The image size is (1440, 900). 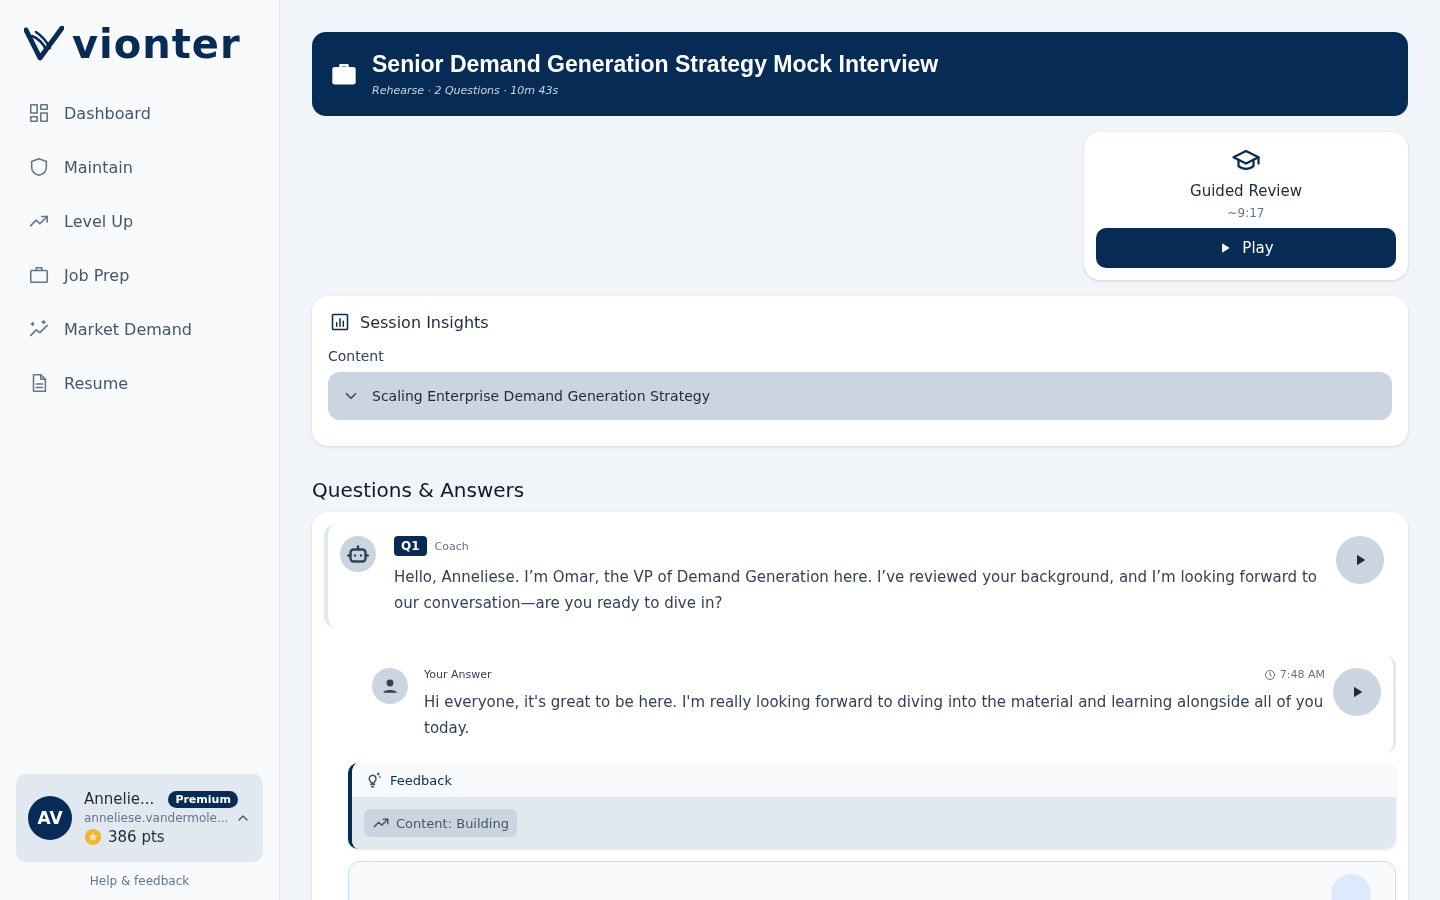 I want to click on feedback-tag: Content: Building, so click(x=440, y=823).